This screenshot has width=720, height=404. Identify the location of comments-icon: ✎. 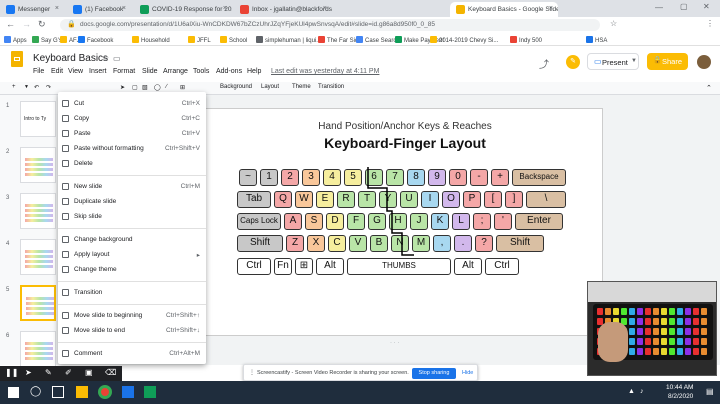
(573, 62).